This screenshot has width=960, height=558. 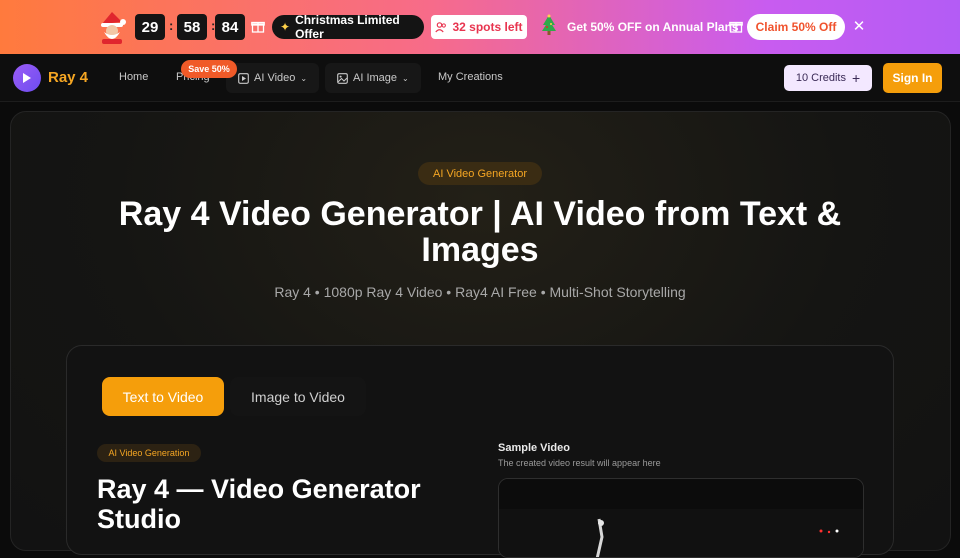 I want to click on hero-badge: AI Video Generator, so click(x=480, y=173).